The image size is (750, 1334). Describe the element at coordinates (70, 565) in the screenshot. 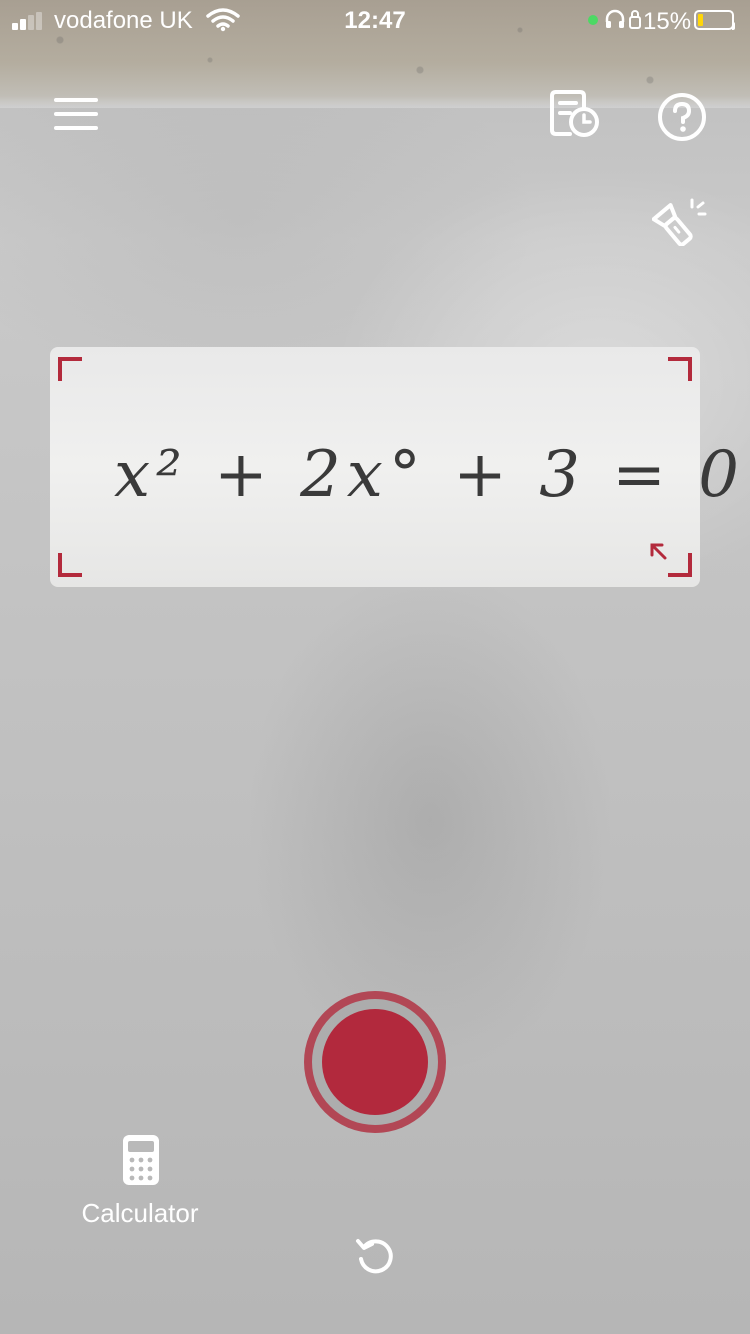

I see `frame-corner-bottom-left` at that location.